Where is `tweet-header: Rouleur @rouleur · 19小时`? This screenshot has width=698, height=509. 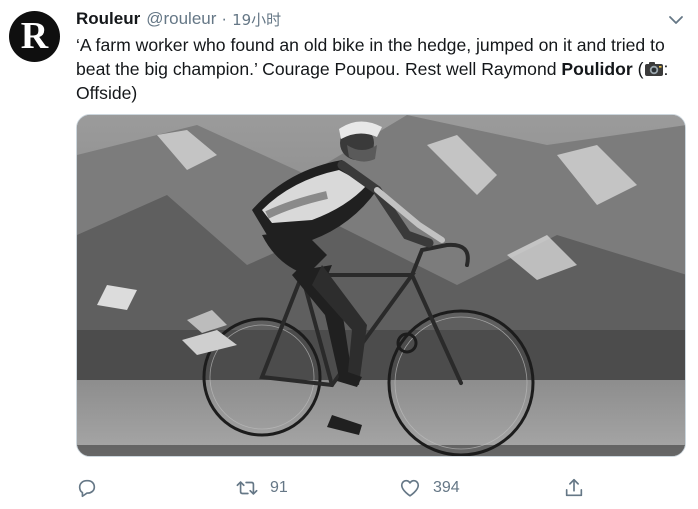 tweet-header: Rouleur @rouleur · 19小时 is located at coordinates (178, 19).